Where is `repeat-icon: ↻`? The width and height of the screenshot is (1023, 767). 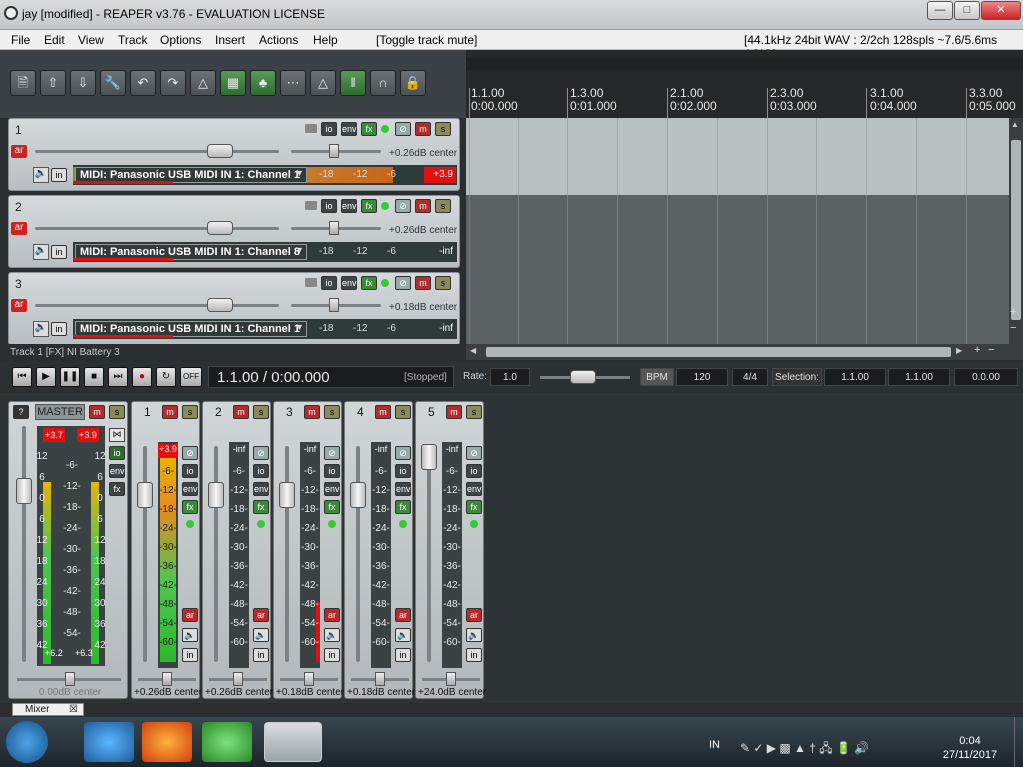 repeat-icon: ↻ is located at coordinates (166, 377).